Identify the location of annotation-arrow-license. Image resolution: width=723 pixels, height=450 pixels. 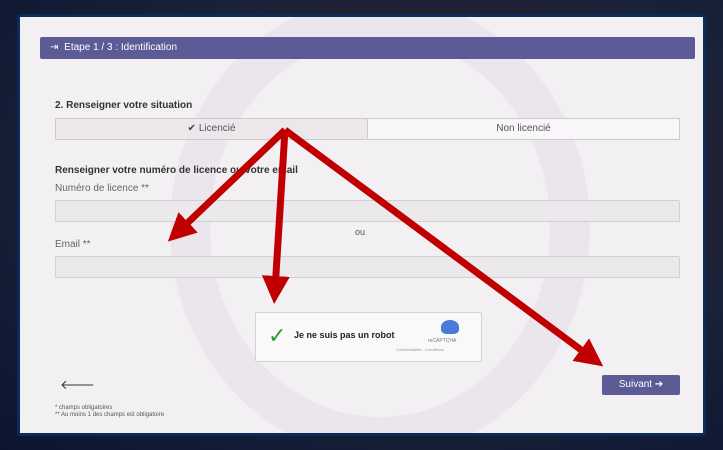
(227, 184).